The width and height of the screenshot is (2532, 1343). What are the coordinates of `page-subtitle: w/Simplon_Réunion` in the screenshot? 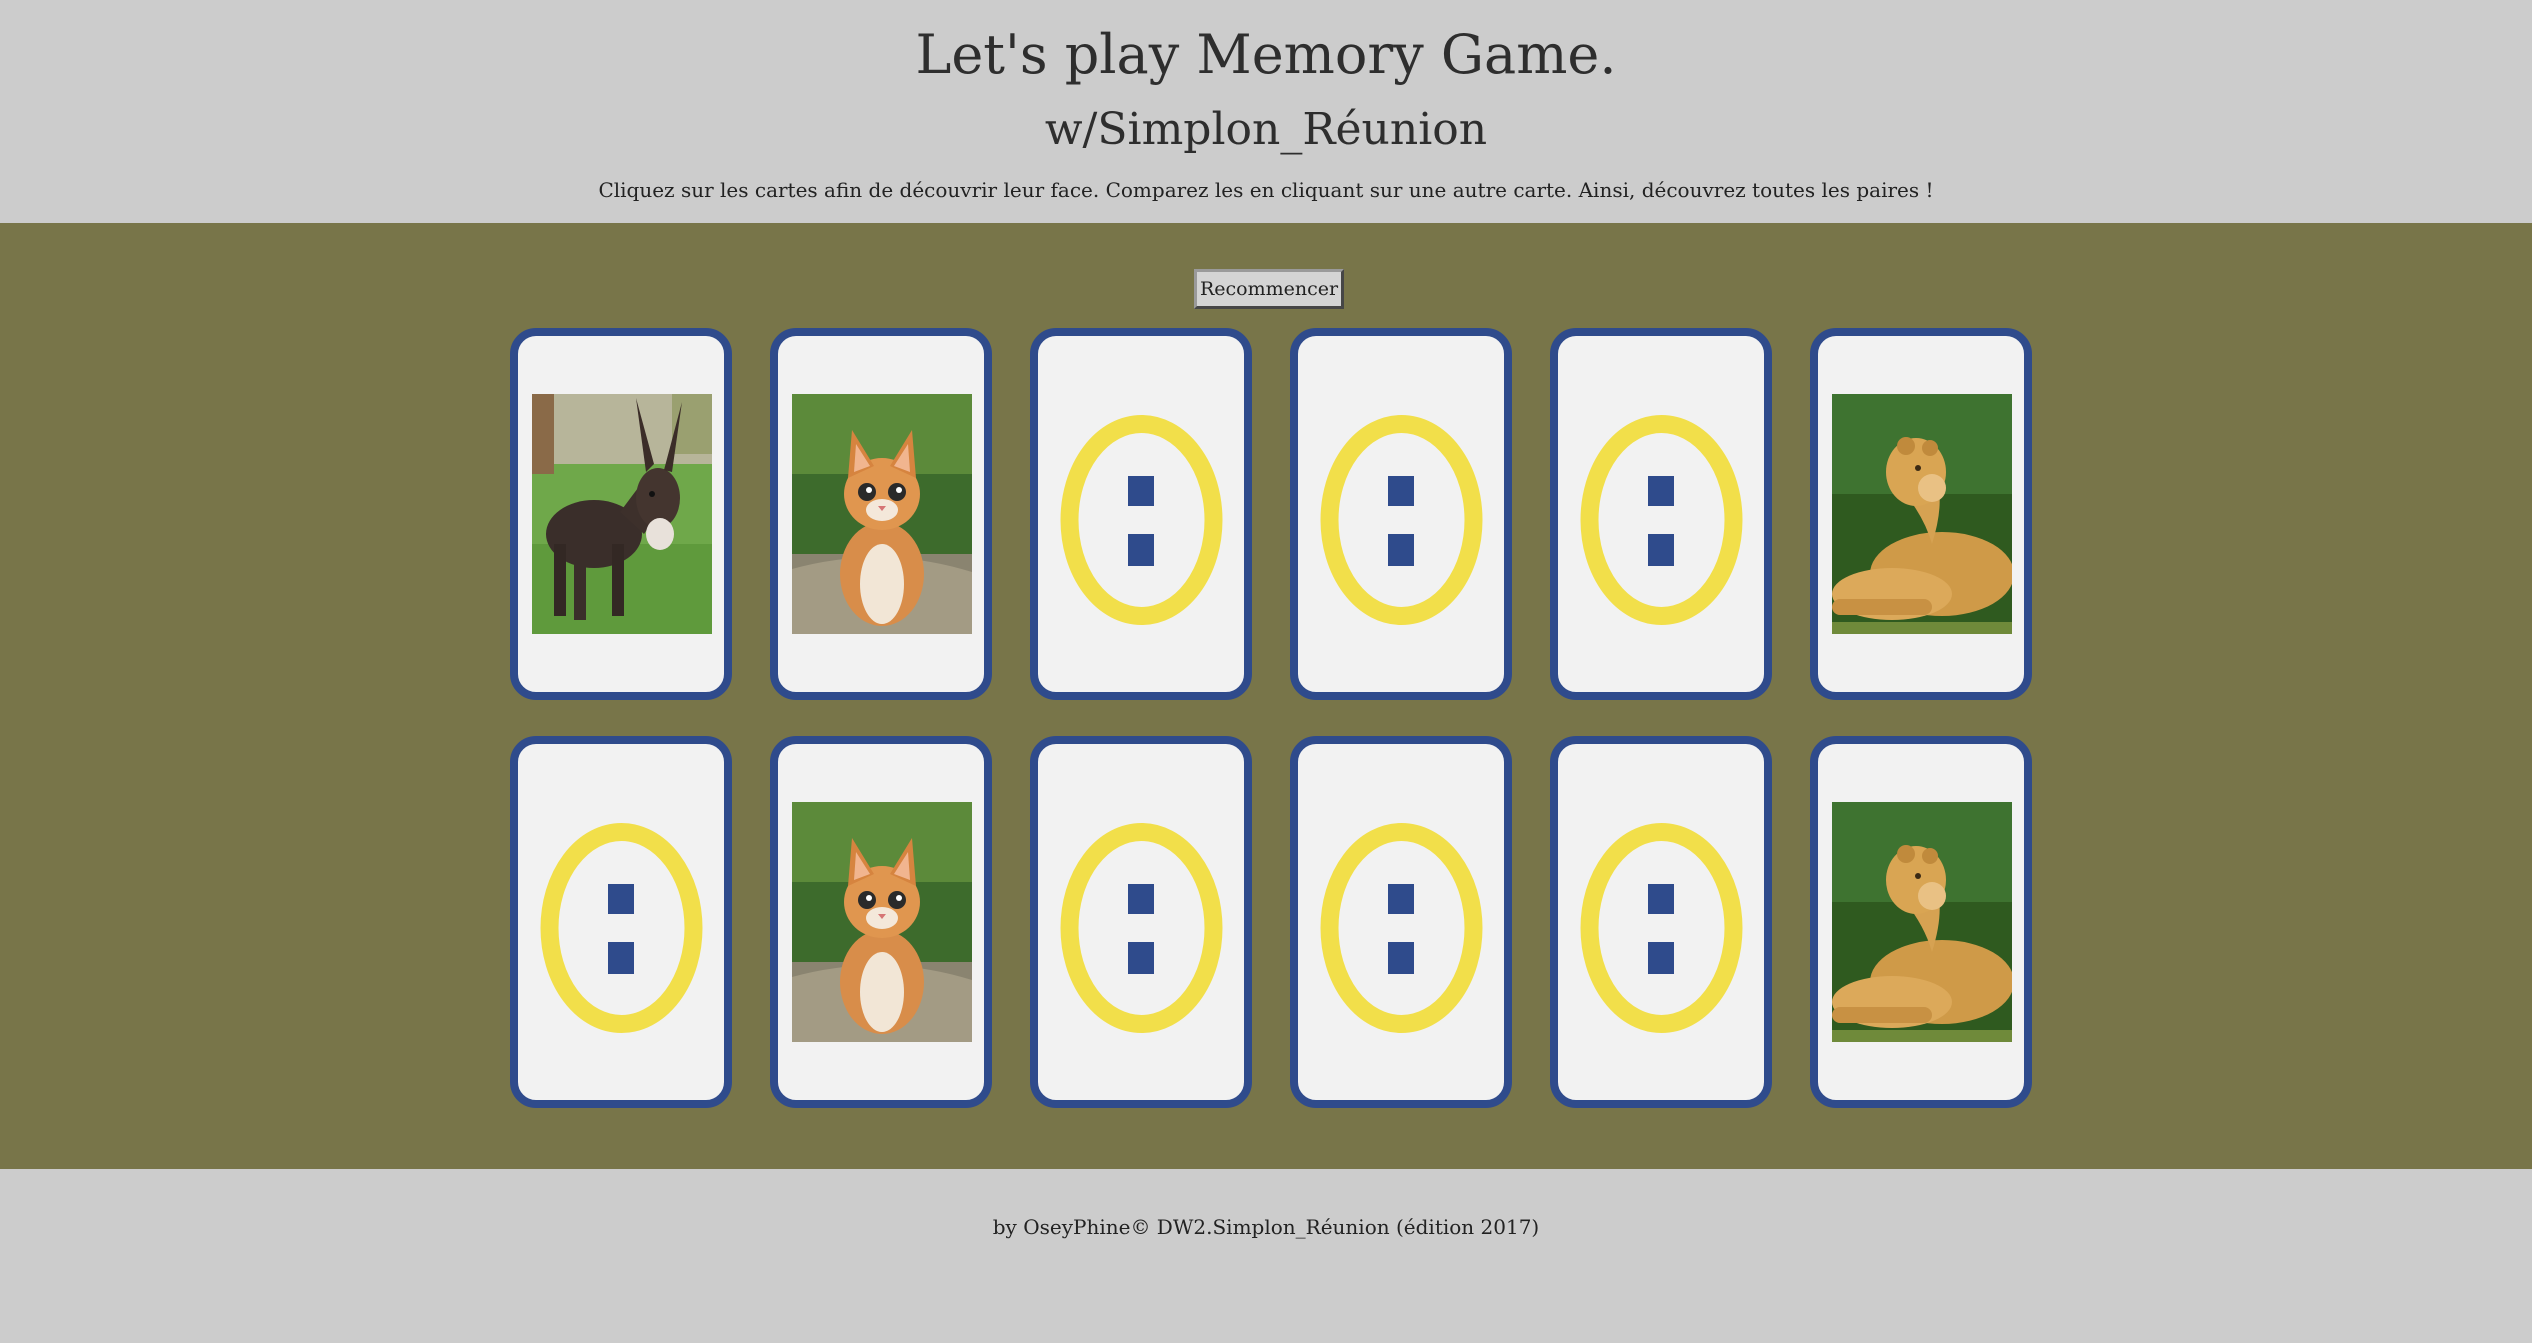 It's located at (1266, 129).